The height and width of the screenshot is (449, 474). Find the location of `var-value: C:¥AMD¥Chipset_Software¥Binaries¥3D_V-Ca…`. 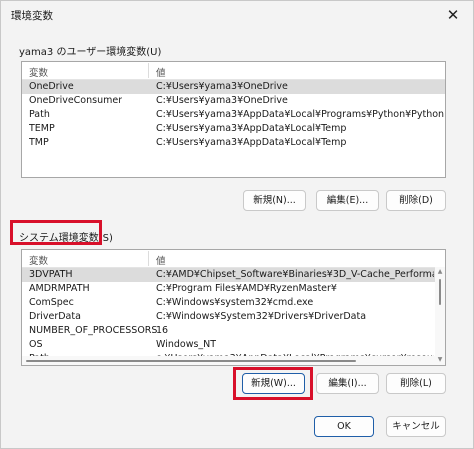

var-value: C:¥AMD¥Chipset_Software¥Binaries¥3D_V-Ca… is located at coordinates (295, 274).